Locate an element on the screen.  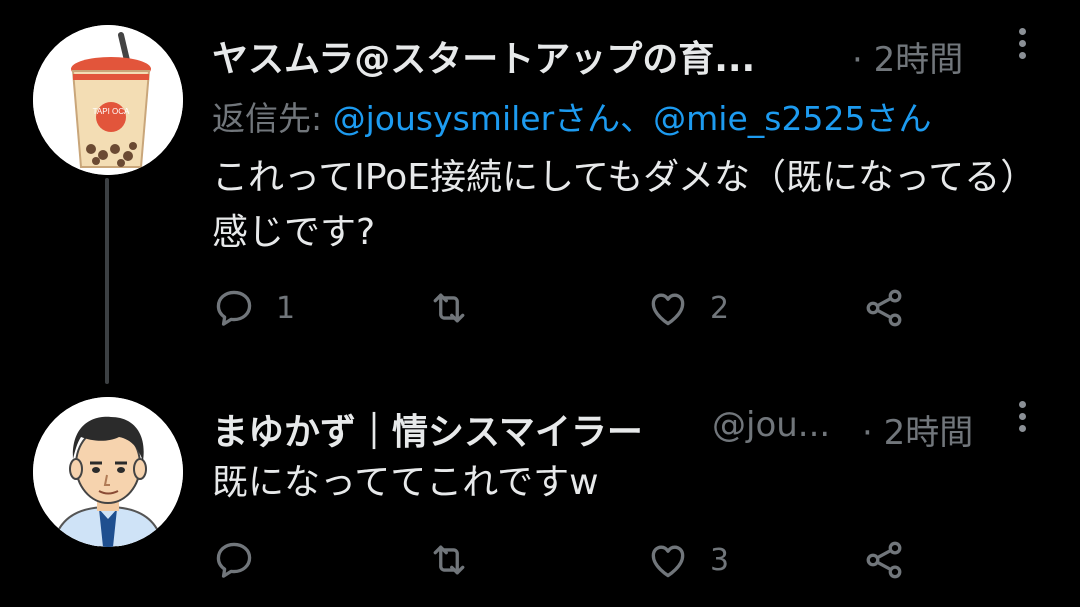
man-illustration-avatar-image is located at coordinates (108, 472).